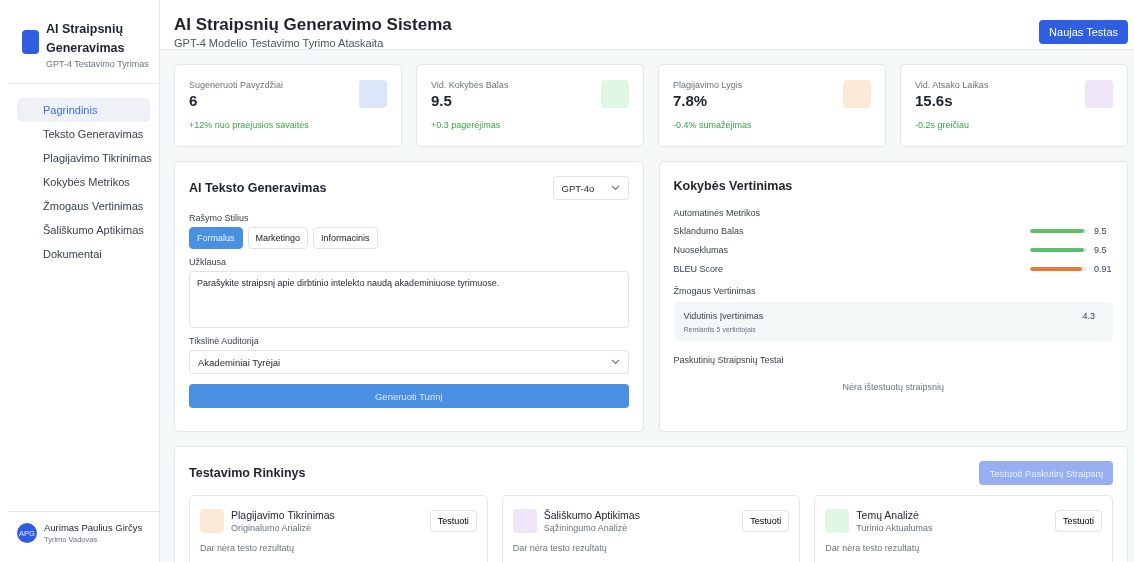  What do you see at coordinates (83, 182) in the screenshot?
I see `sidebar-item: Kokybės Metrikos` at bounding box center [83, 182].